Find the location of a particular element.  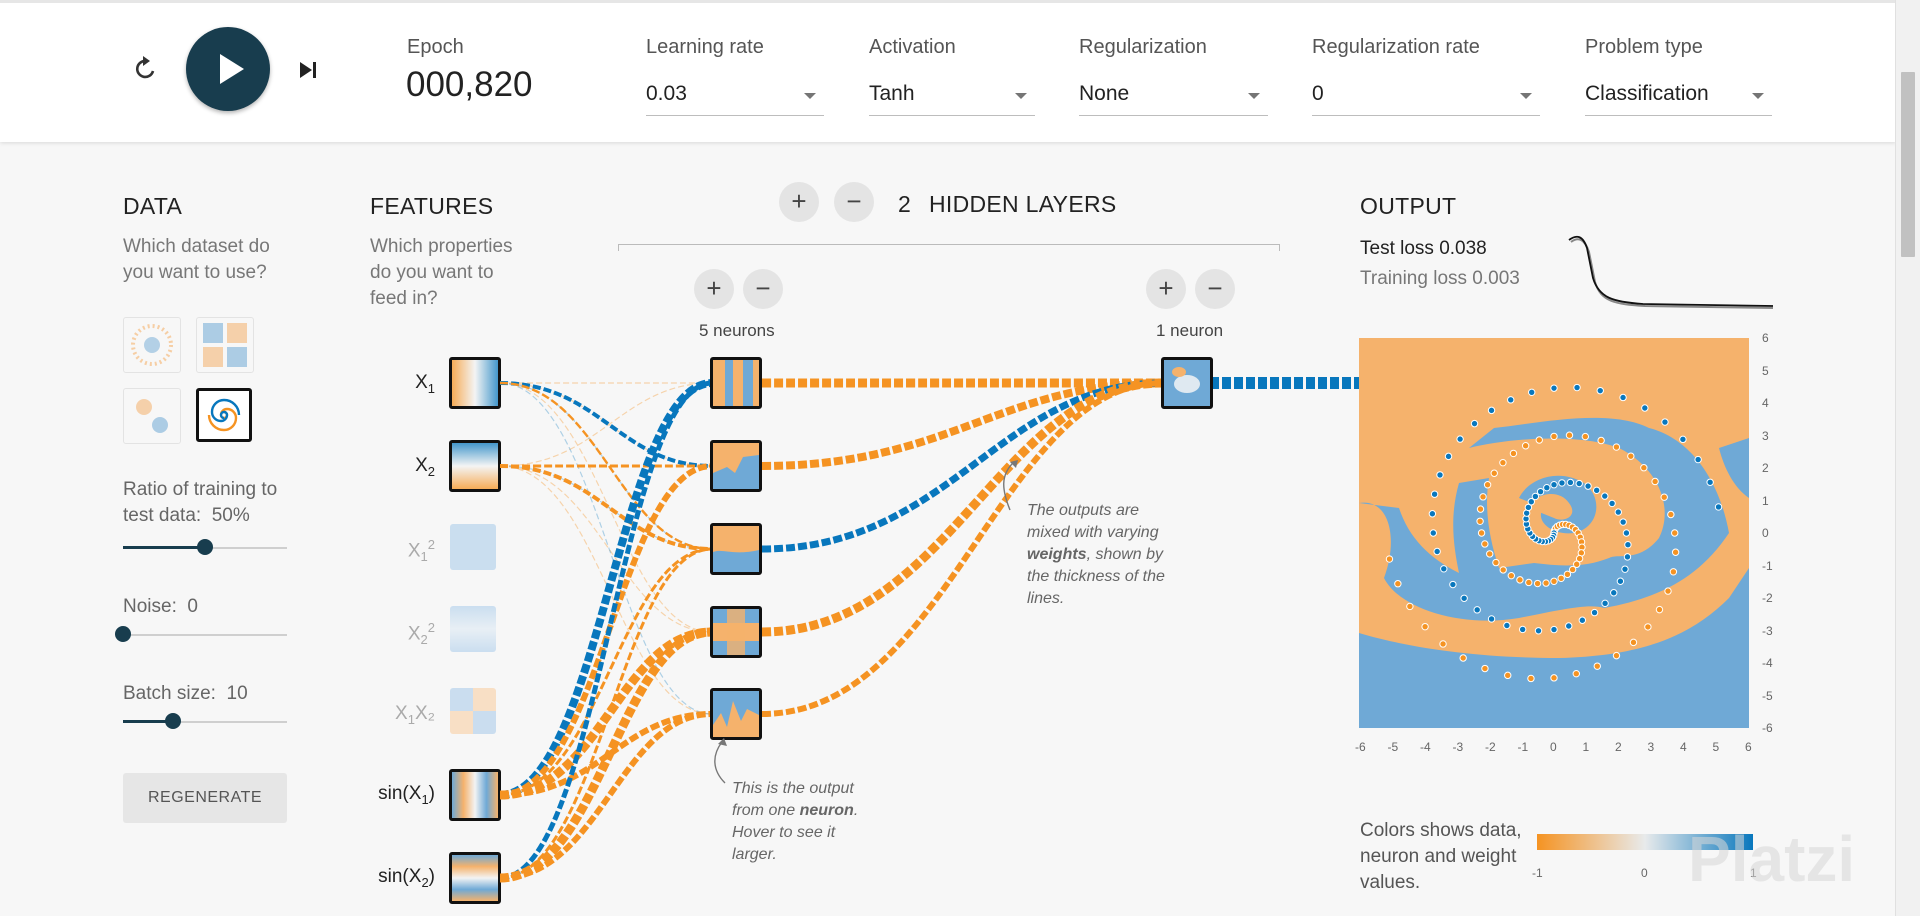

x-axis-tick: -4 is located at coordinates (1425, 747).